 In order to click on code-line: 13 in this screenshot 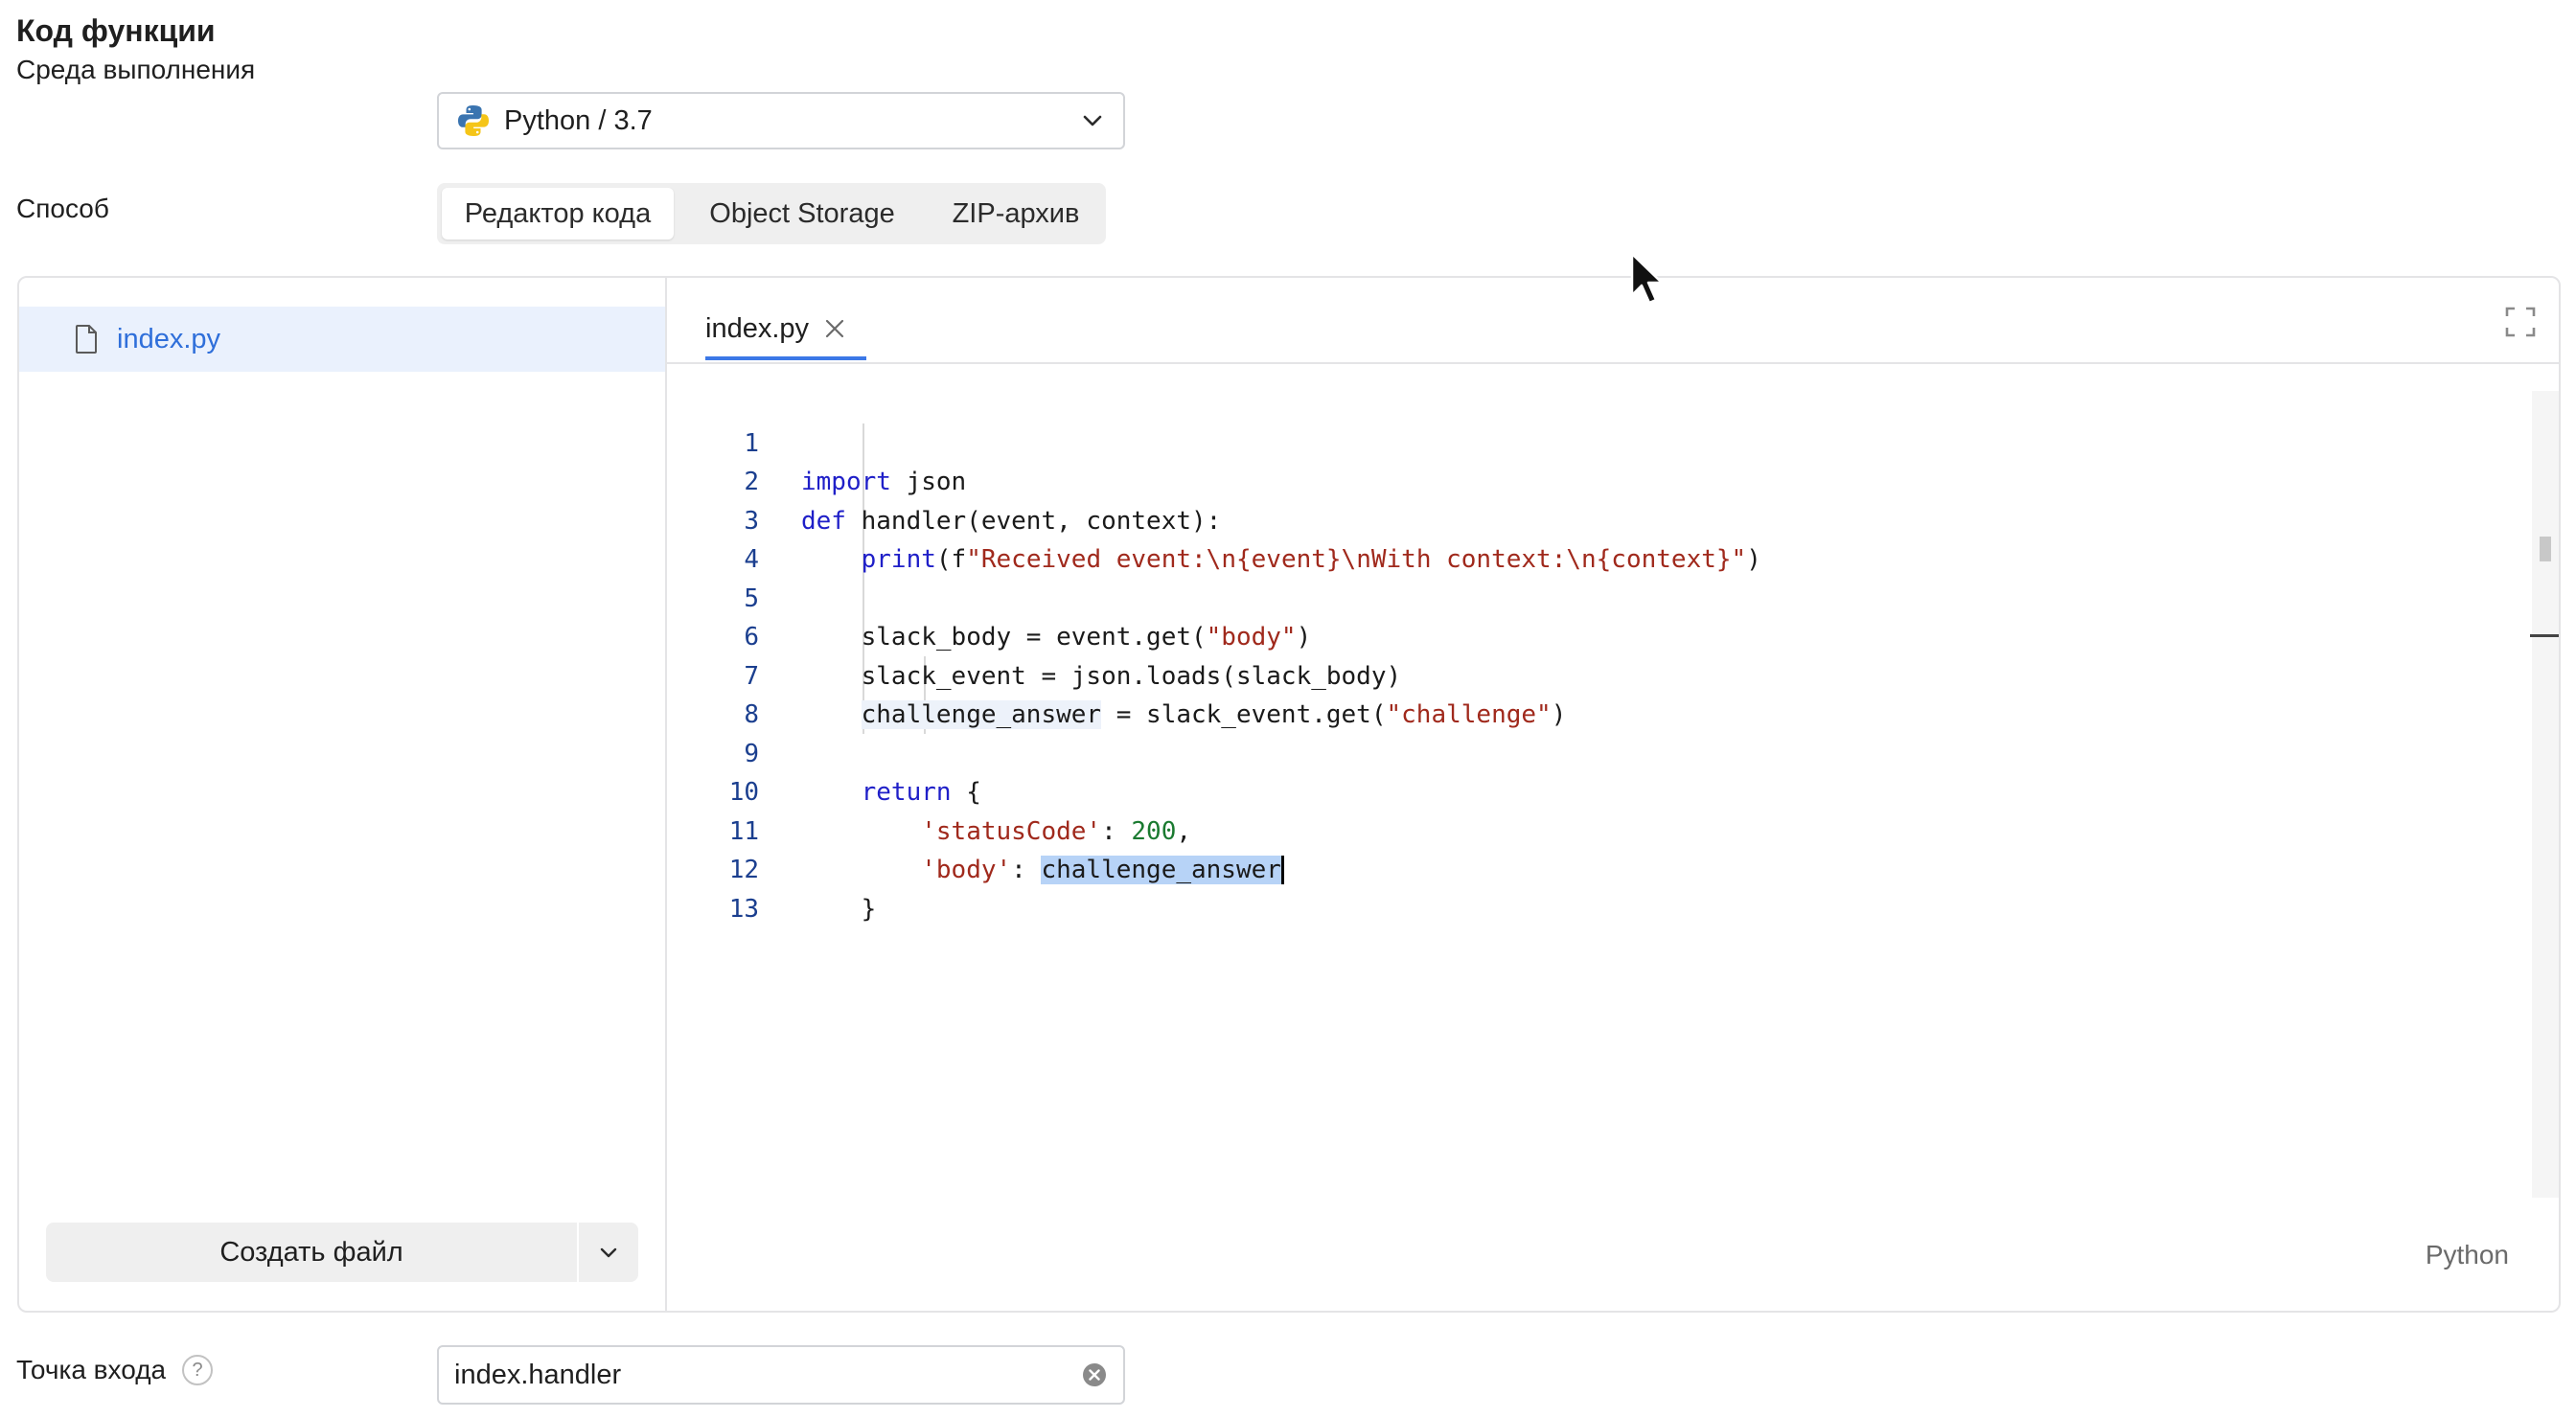, I will do `click(727, 887)`.